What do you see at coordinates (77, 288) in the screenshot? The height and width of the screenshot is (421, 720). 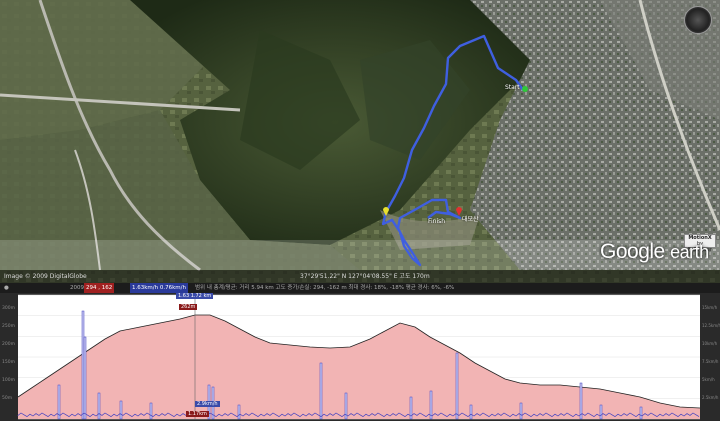 I see `status-year: 2009` at bounding box center [77, 288].